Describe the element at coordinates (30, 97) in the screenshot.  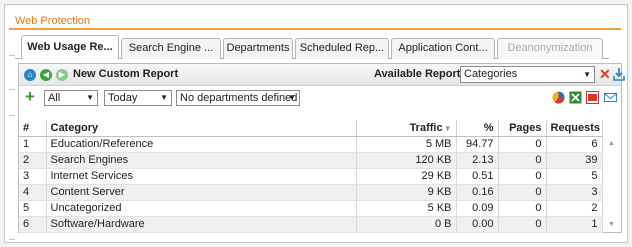
I see `add-icon: +` at that location.